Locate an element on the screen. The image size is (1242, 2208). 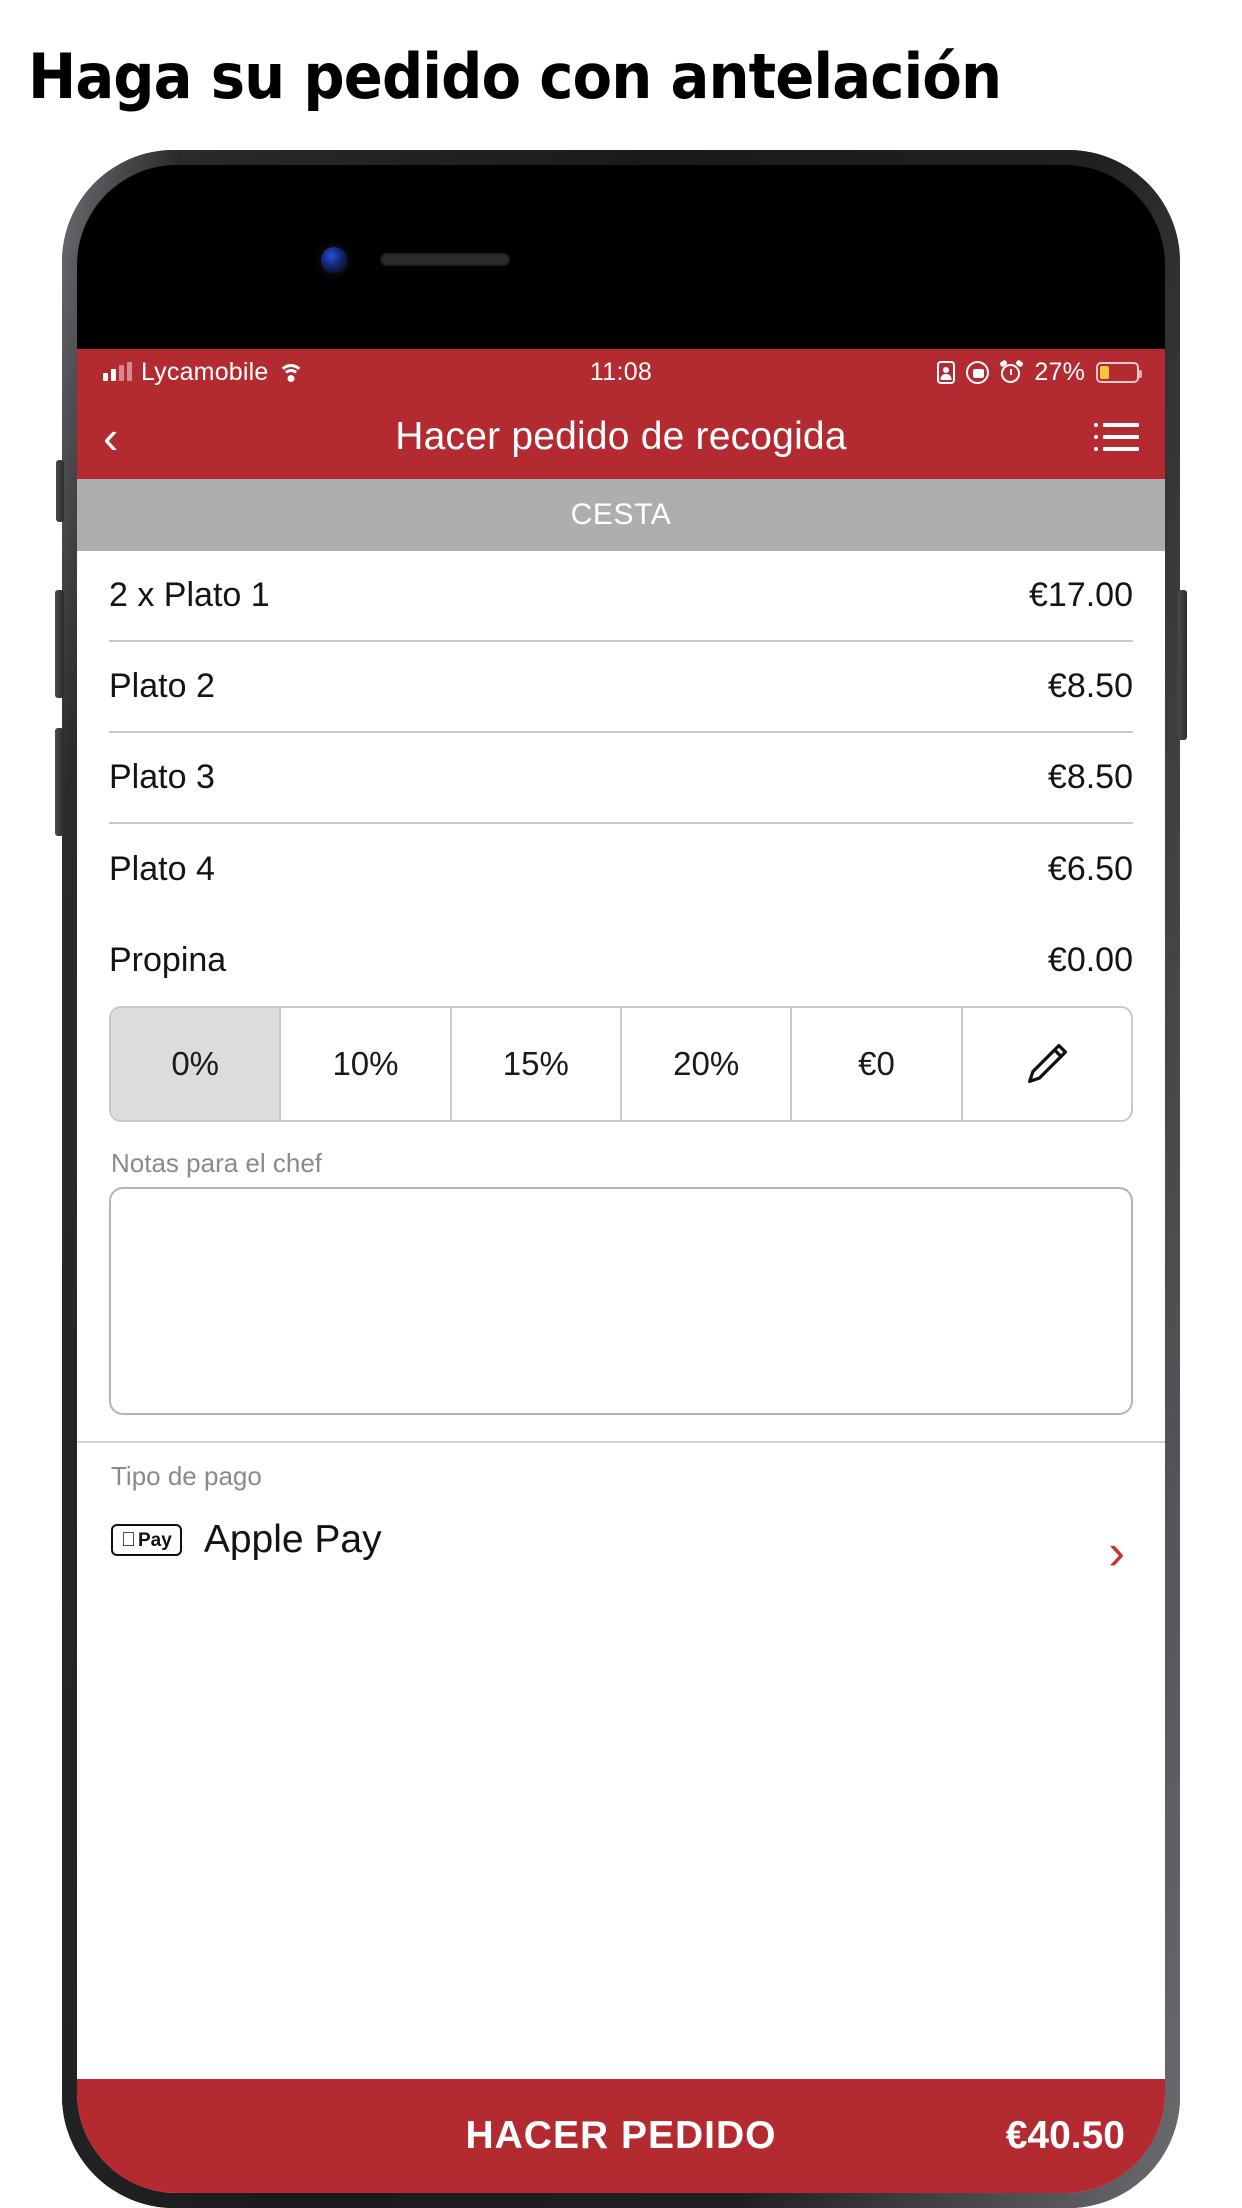
front-camera-icon is located at coordinates (334, 260).